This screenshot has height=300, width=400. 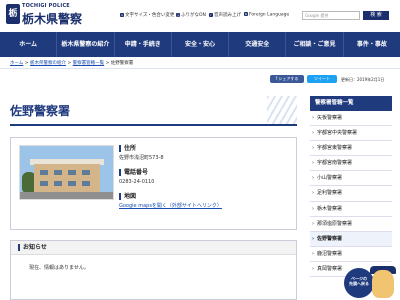 I want to click on breadcrumb-current: 佐野警察署, so click(x=122, y=63).